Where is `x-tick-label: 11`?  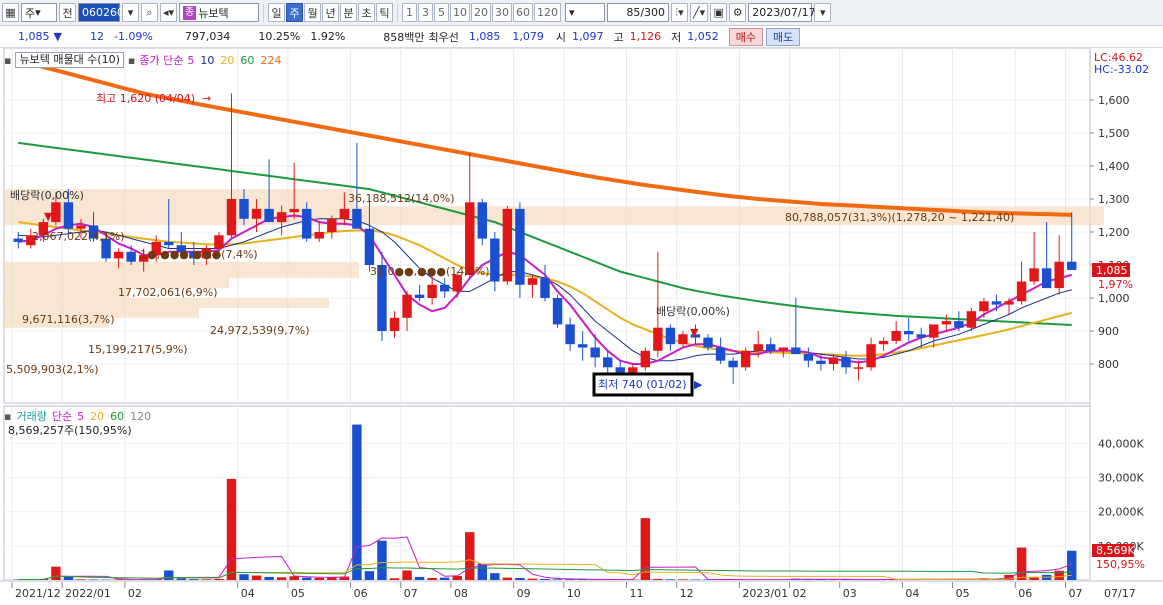 x-tick-label: 11 is located at coordinates (637, 593).